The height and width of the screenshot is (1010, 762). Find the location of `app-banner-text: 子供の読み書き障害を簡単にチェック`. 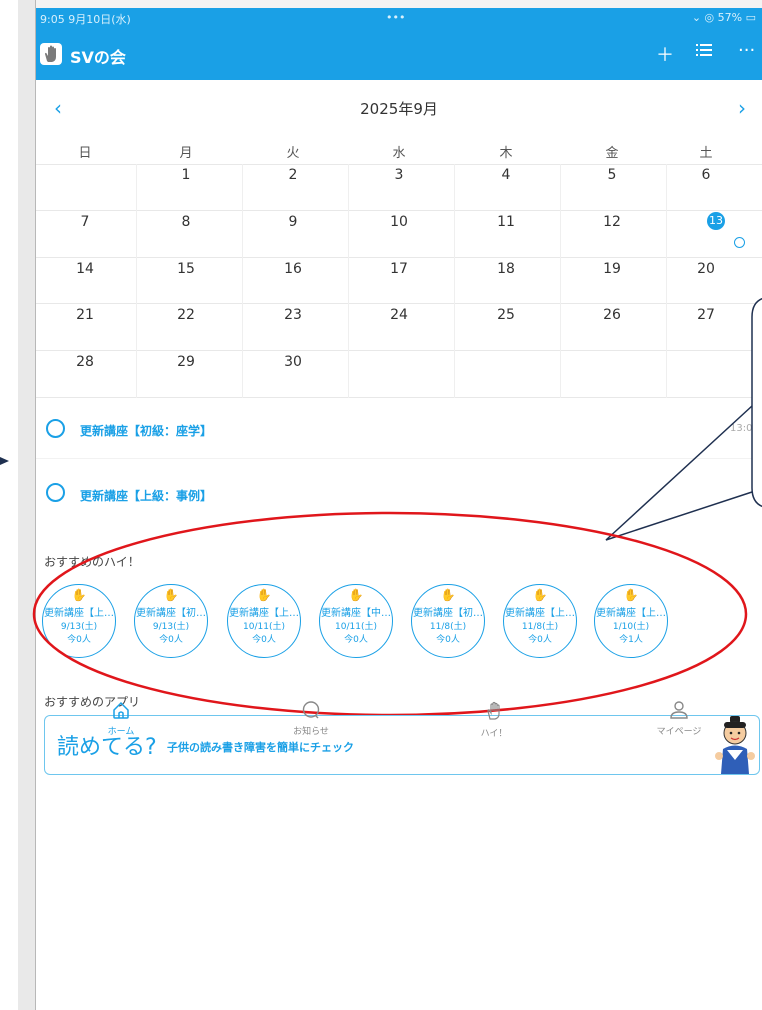

app-banner-text: 子供の読み書き障害を簡単にチェック is located at coordinates (260, 747).